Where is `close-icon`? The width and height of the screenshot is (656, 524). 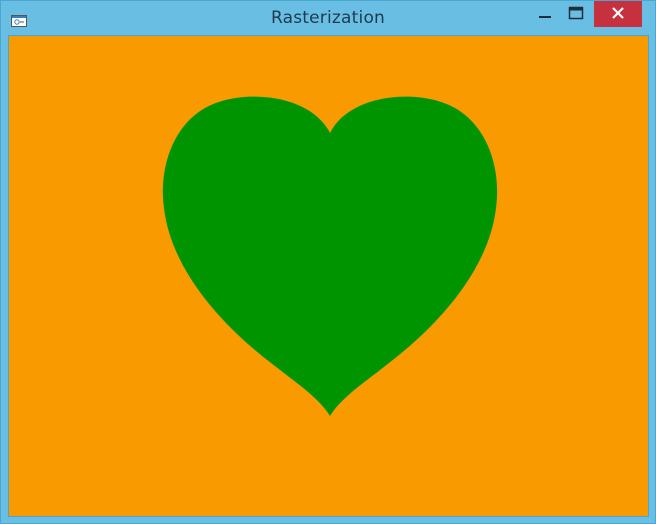 close-icon is located at coordinates (618, 14).